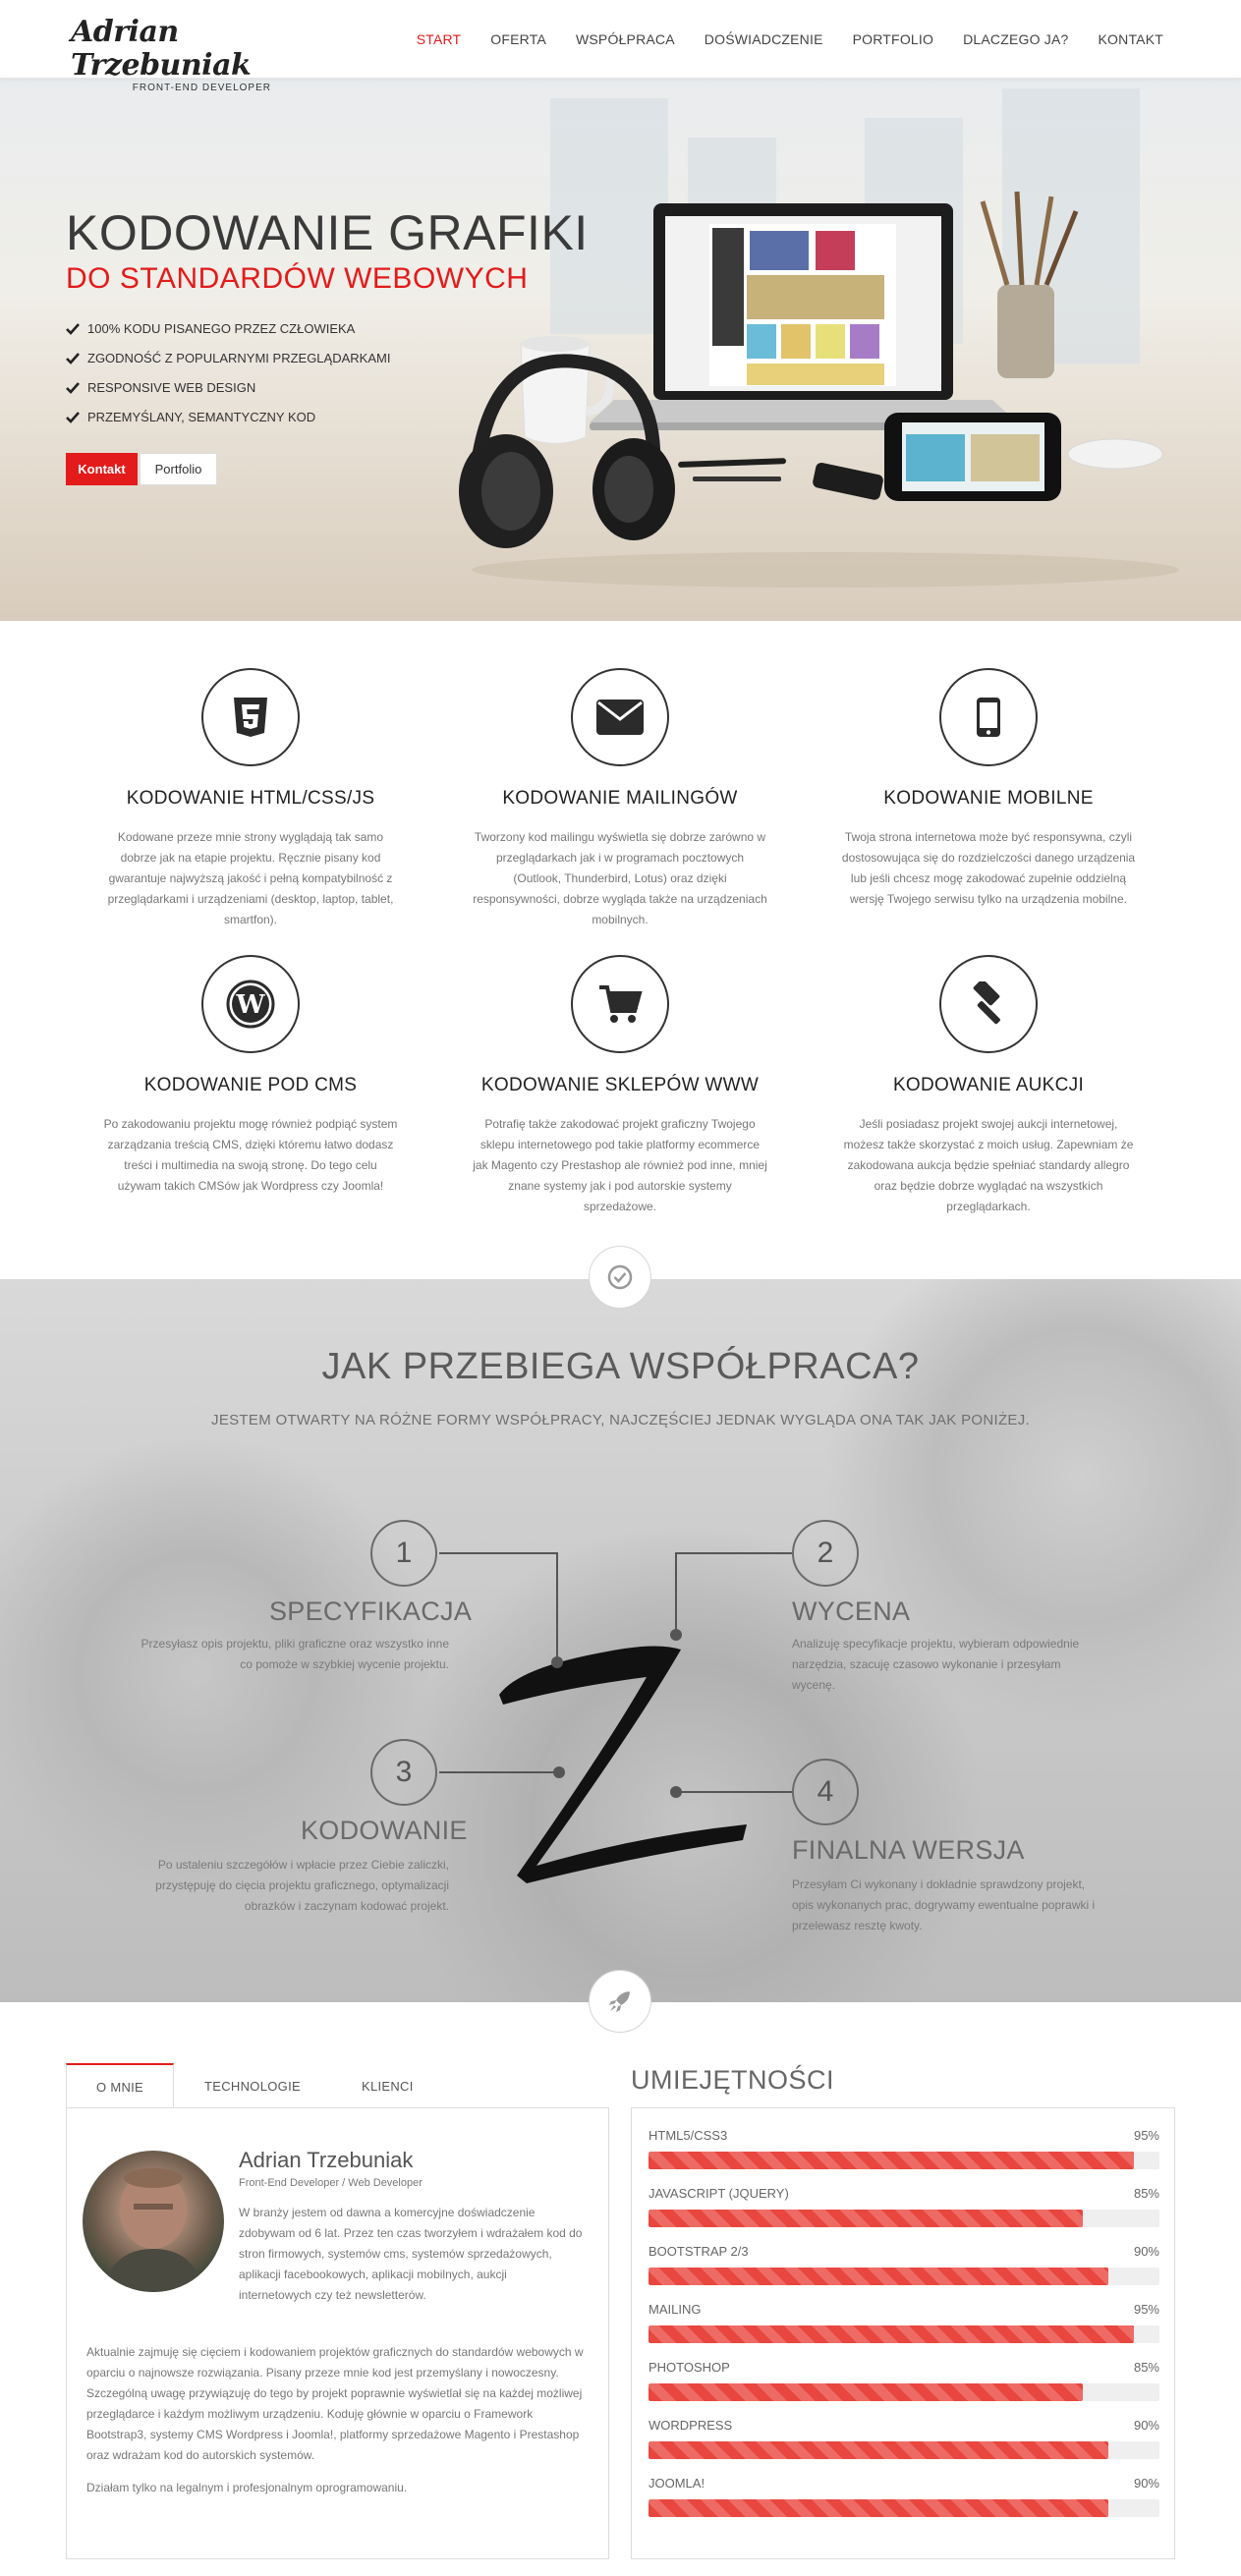  Describe the element at coordinates (909, 1850) in the screenshot. I see `step-title: FINALNA WERSJA` at that location.